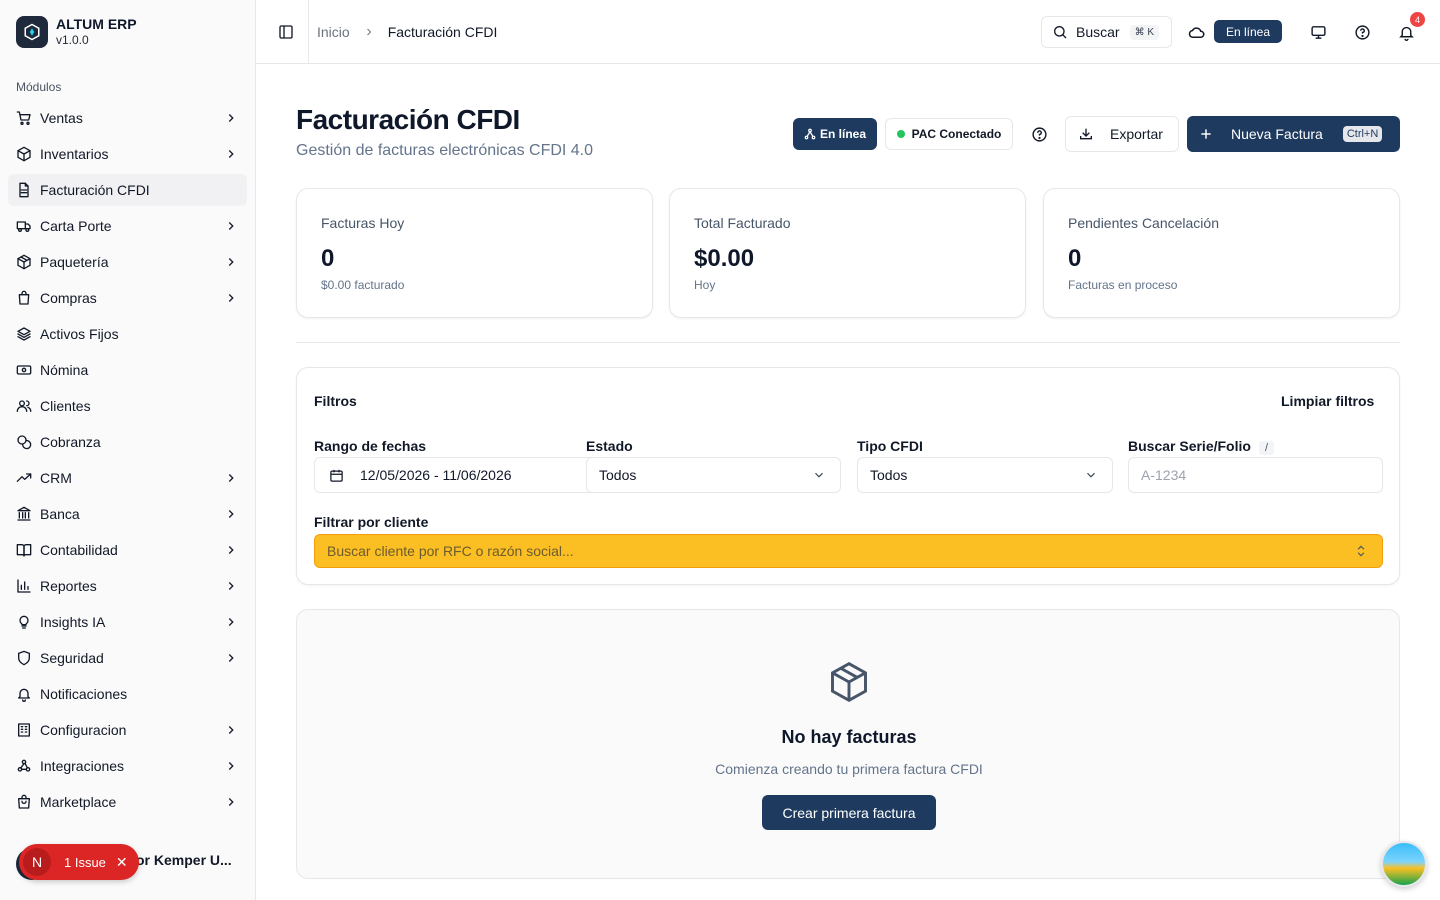 The height and width of the screenshot is (900, 1440). Describe the element at coordinates (24, 478) in the screenshot. I see `trending-up-icon` at that location.